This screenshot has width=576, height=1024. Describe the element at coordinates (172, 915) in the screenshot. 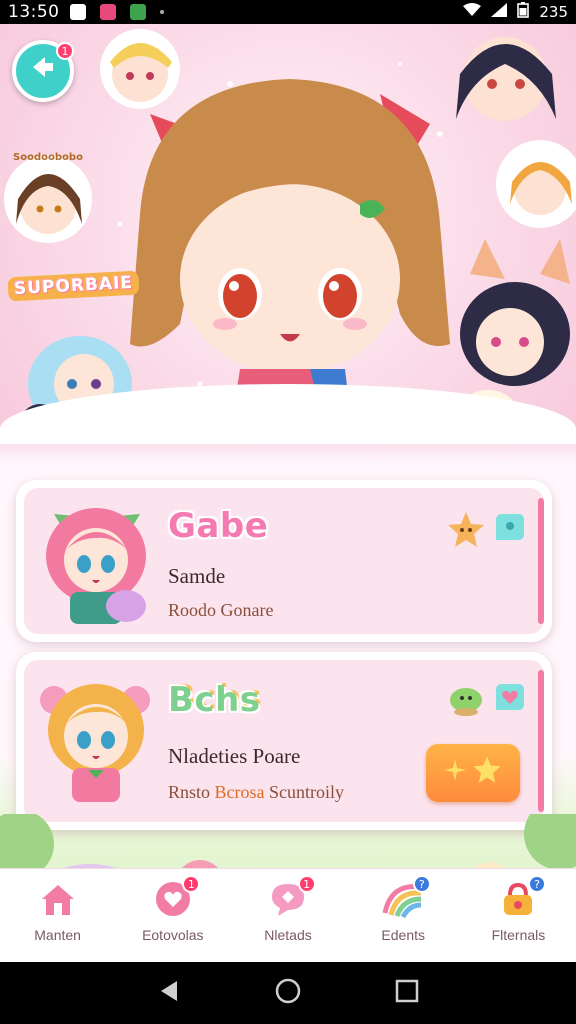

I see `nav-item-favorites: 1 Eotovolas` at that location.